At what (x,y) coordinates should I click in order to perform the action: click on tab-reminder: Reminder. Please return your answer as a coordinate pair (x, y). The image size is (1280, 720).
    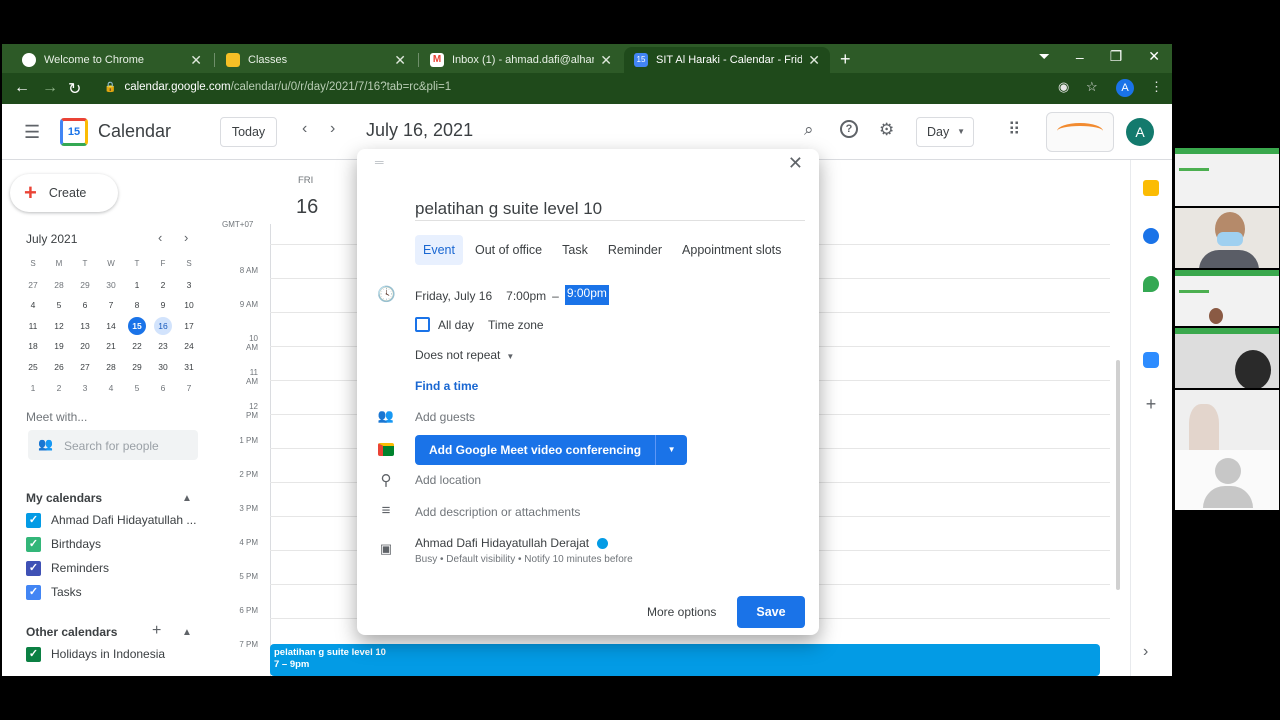
    Looking at the image, I should click on (635, 250).